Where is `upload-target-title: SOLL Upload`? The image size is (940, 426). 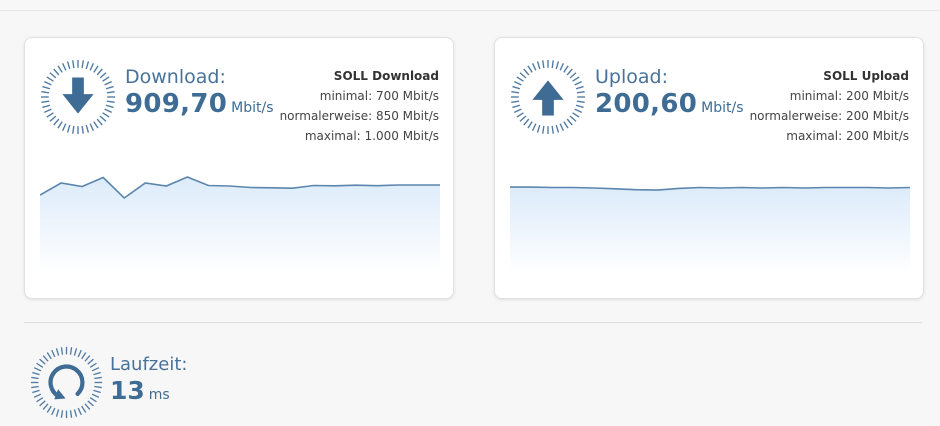 upload-target-title: SOLL Upload is located at coordinates (866, 76).